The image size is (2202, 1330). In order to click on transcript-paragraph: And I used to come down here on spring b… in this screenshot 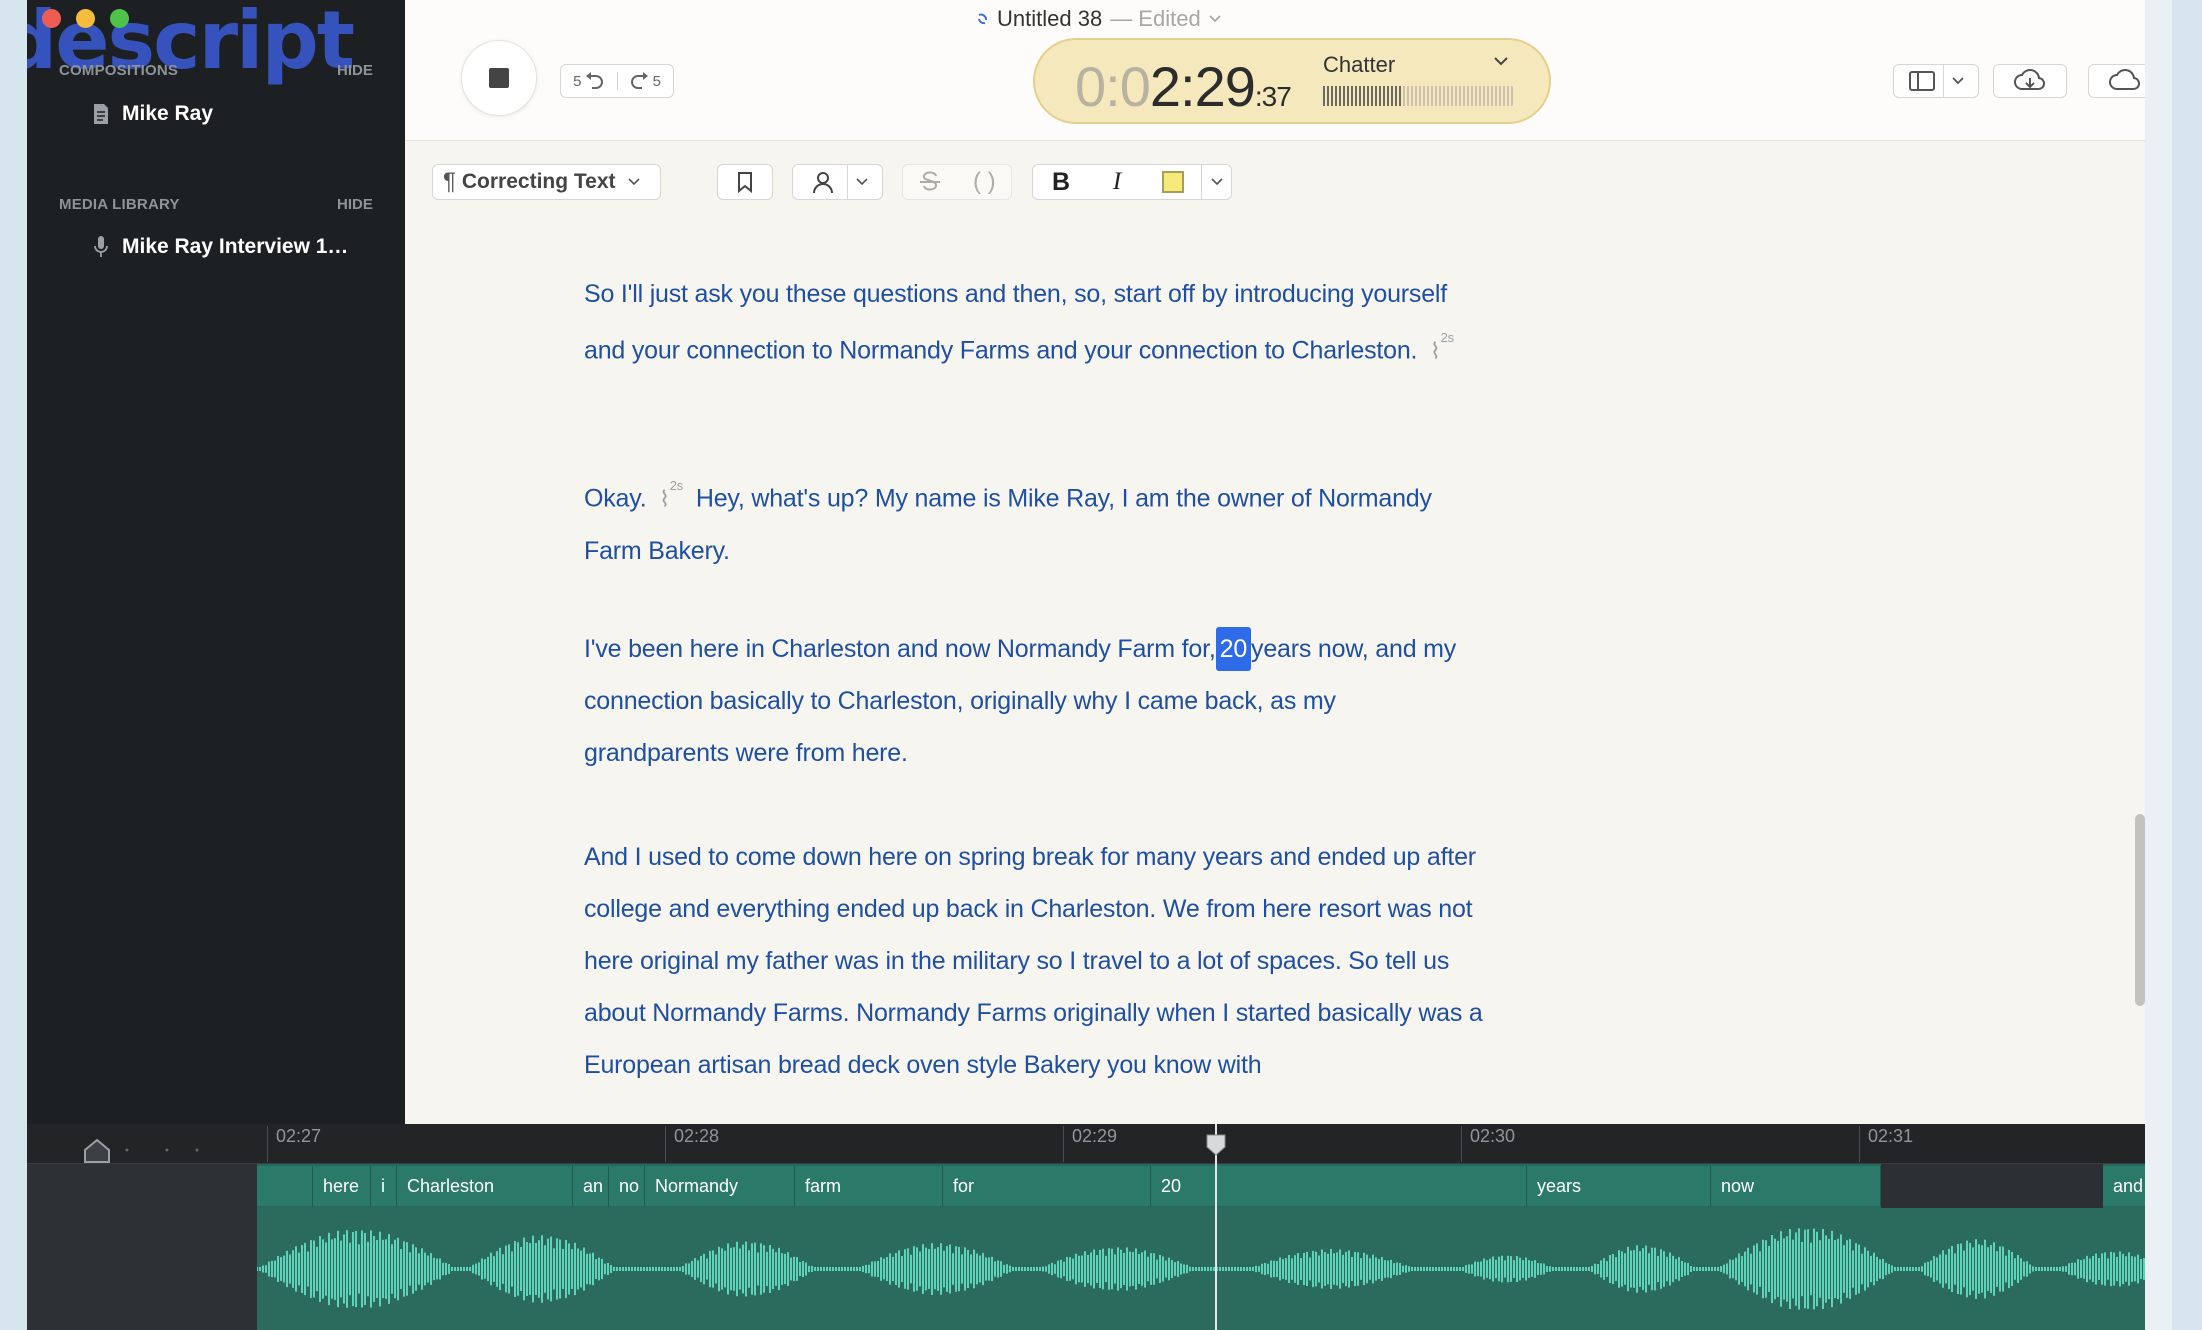, I will do `click(1034, 961)`.